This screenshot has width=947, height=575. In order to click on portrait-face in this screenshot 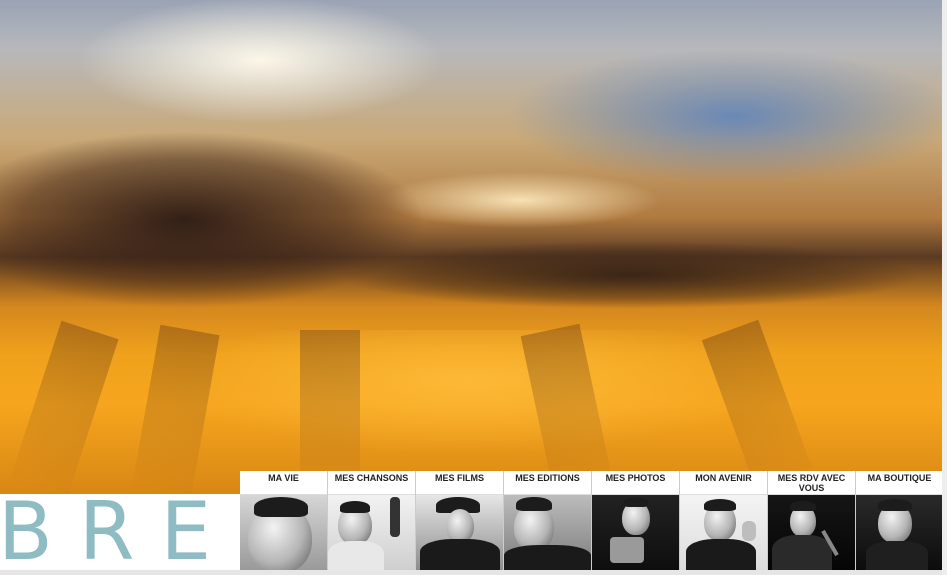, I will do `click(460, 526)`.